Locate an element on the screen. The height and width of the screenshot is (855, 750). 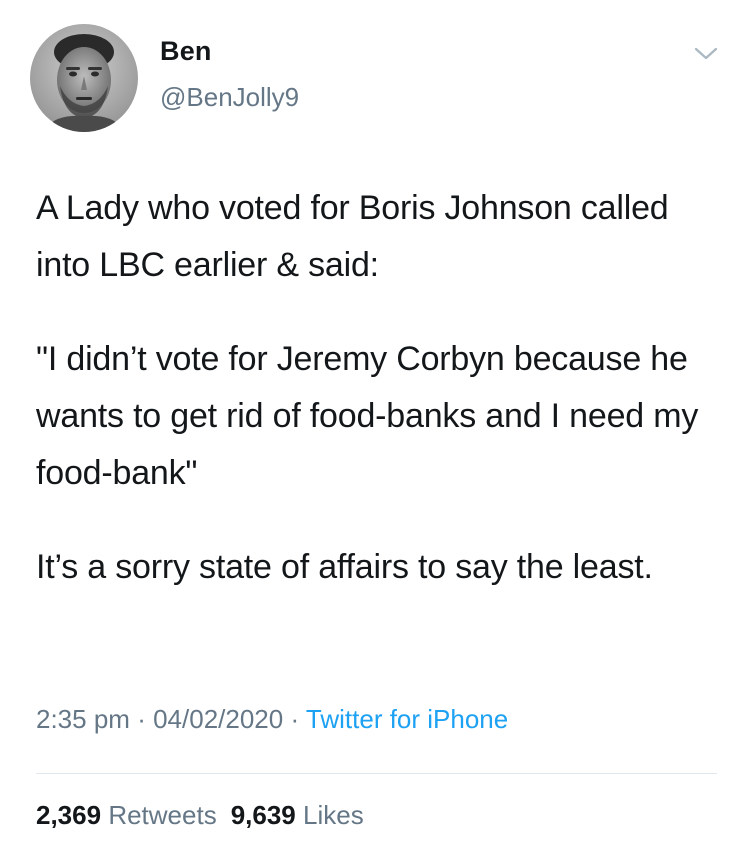
display-name: Ben is located at coordinates (186, 51).